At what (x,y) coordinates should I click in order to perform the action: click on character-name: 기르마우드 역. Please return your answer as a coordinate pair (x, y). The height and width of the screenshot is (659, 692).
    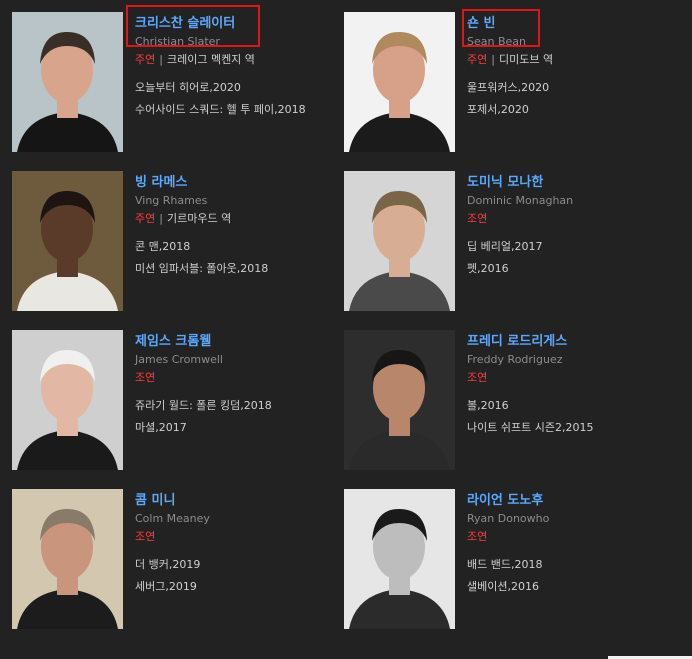
    Looking at the image, I should click on (199, 218).